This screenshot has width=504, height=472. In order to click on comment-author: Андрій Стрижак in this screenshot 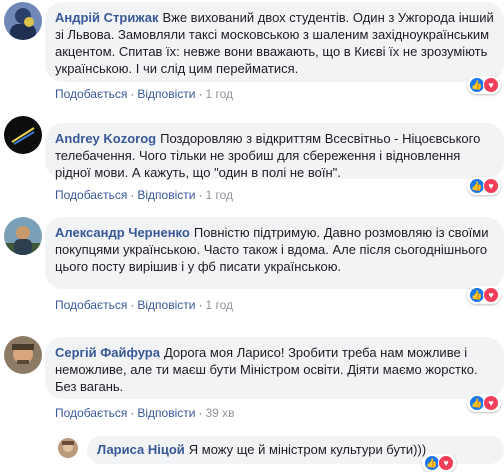, I will do `click(106, 17)`.